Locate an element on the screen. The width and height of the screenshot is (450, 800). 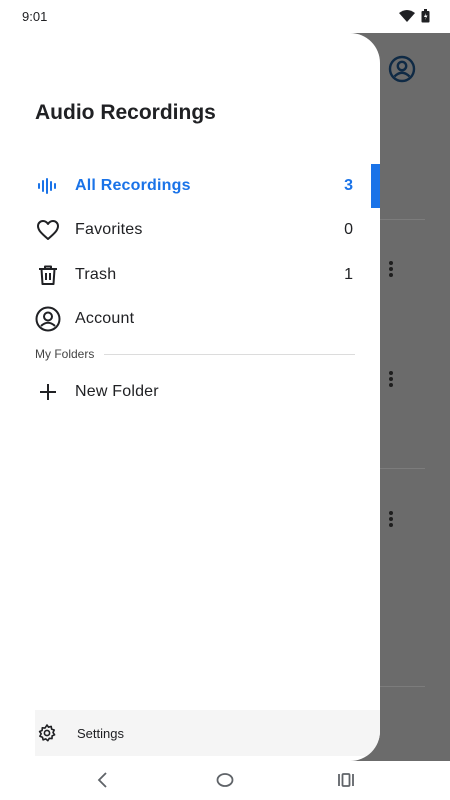
nav-item-label: Favorites is located at coordinates (109, 229).